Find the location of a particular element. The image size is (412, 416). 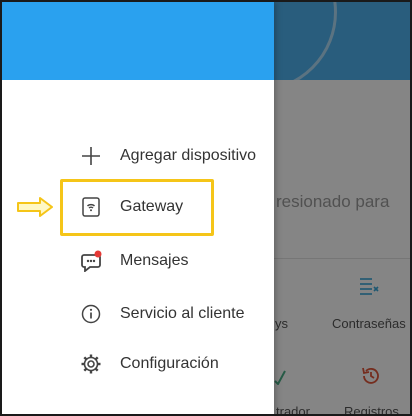

menu-item-label: Configuración is located at coordinates (169, 363).